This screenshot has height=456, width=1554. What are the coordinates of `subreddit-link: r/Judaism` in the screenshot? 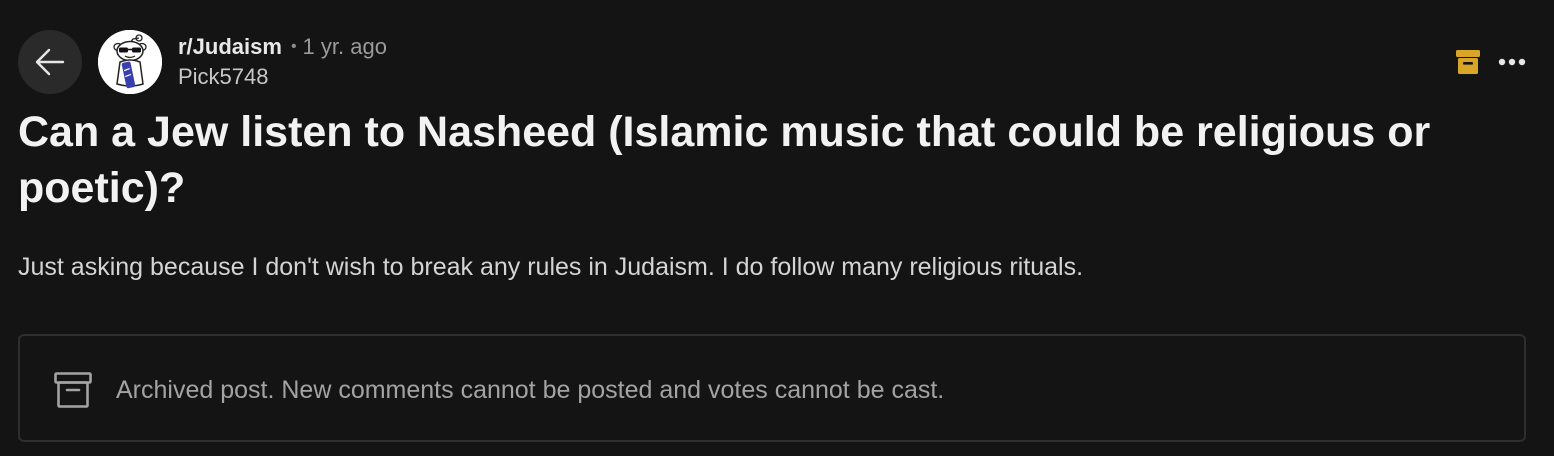 It's located at (230, 47).